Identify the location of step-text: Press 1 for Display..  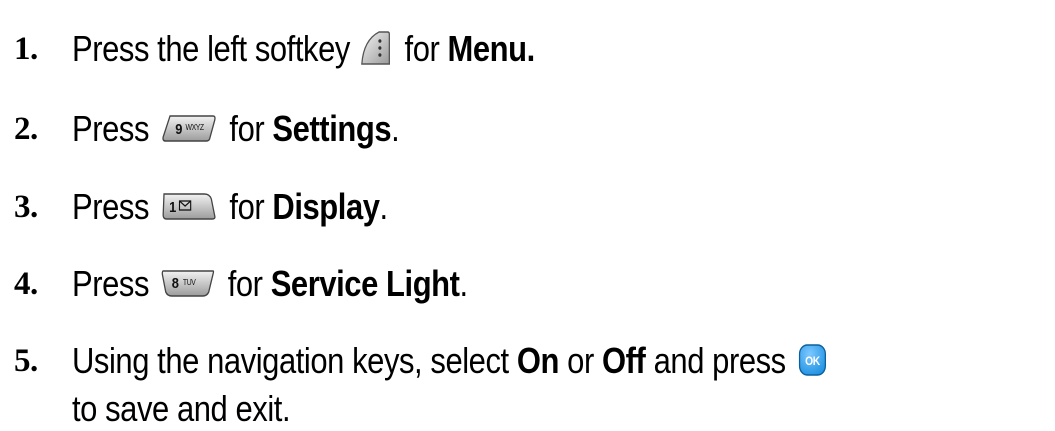
(230, 207).